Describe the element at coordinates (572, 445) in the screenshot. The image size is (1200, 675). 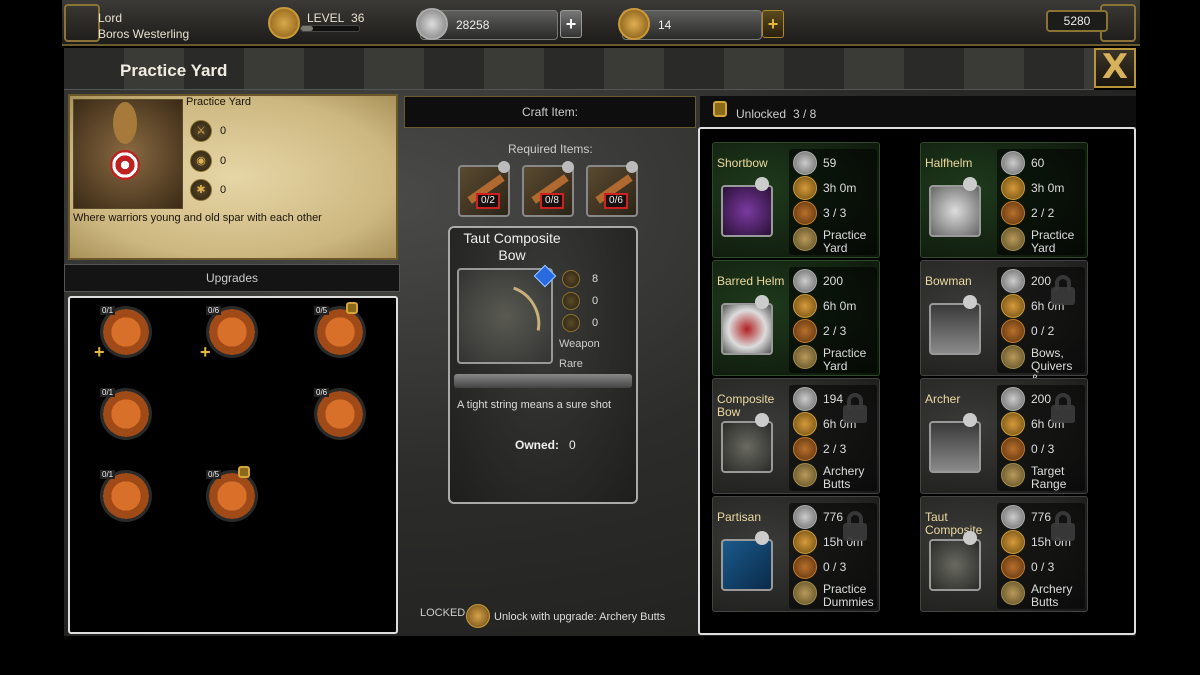
I see `owned-value: 0` at that location.